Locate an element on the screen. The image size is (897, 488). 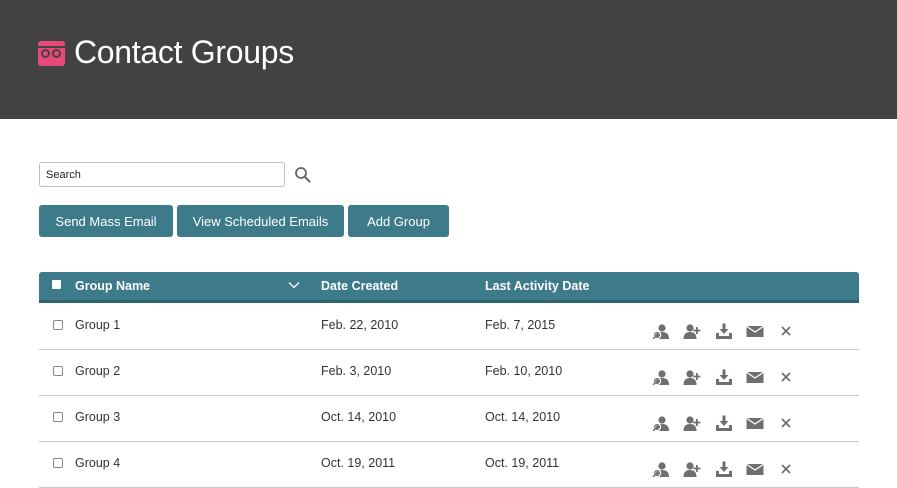
search-input is located at coordinates (162, 174).